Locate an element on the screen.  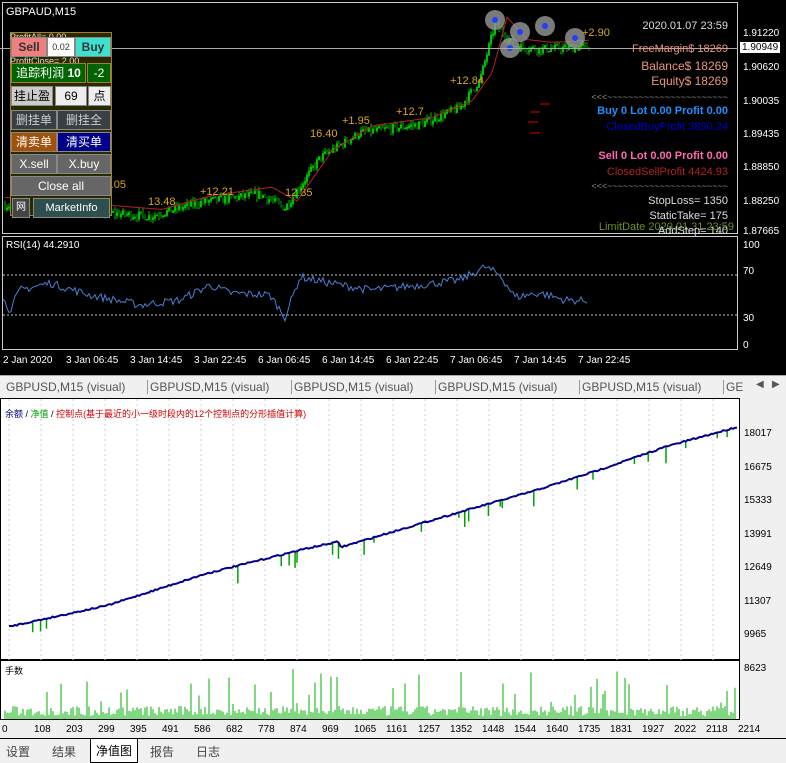
tester-tabs: 设置 结果 净值图 报告 日志 is located at coordinates (393, 750).